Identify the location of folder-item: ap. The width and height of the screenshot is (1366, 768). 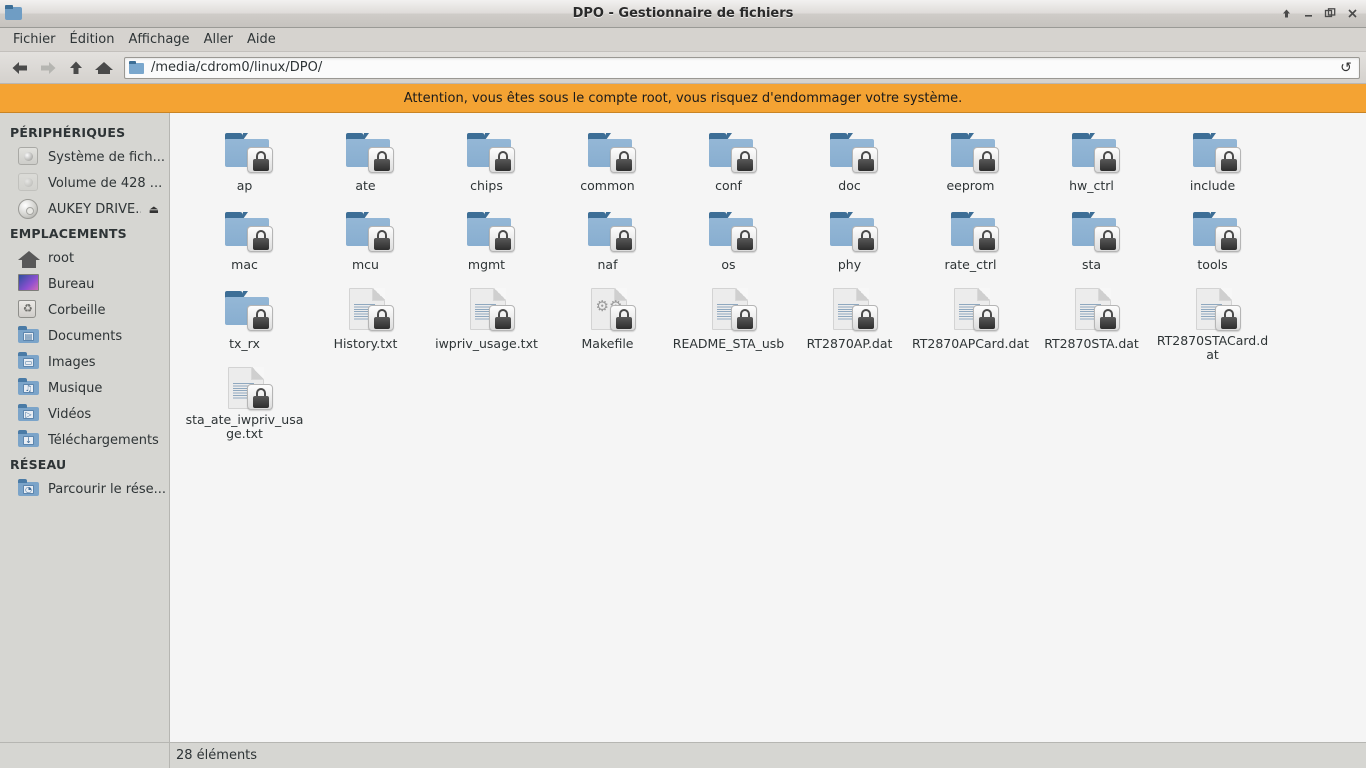
(244, 164).